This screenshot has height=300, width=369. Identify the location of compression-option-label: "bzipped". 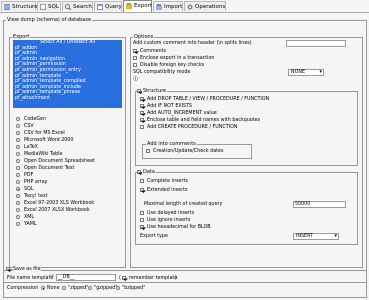
(134, 288).